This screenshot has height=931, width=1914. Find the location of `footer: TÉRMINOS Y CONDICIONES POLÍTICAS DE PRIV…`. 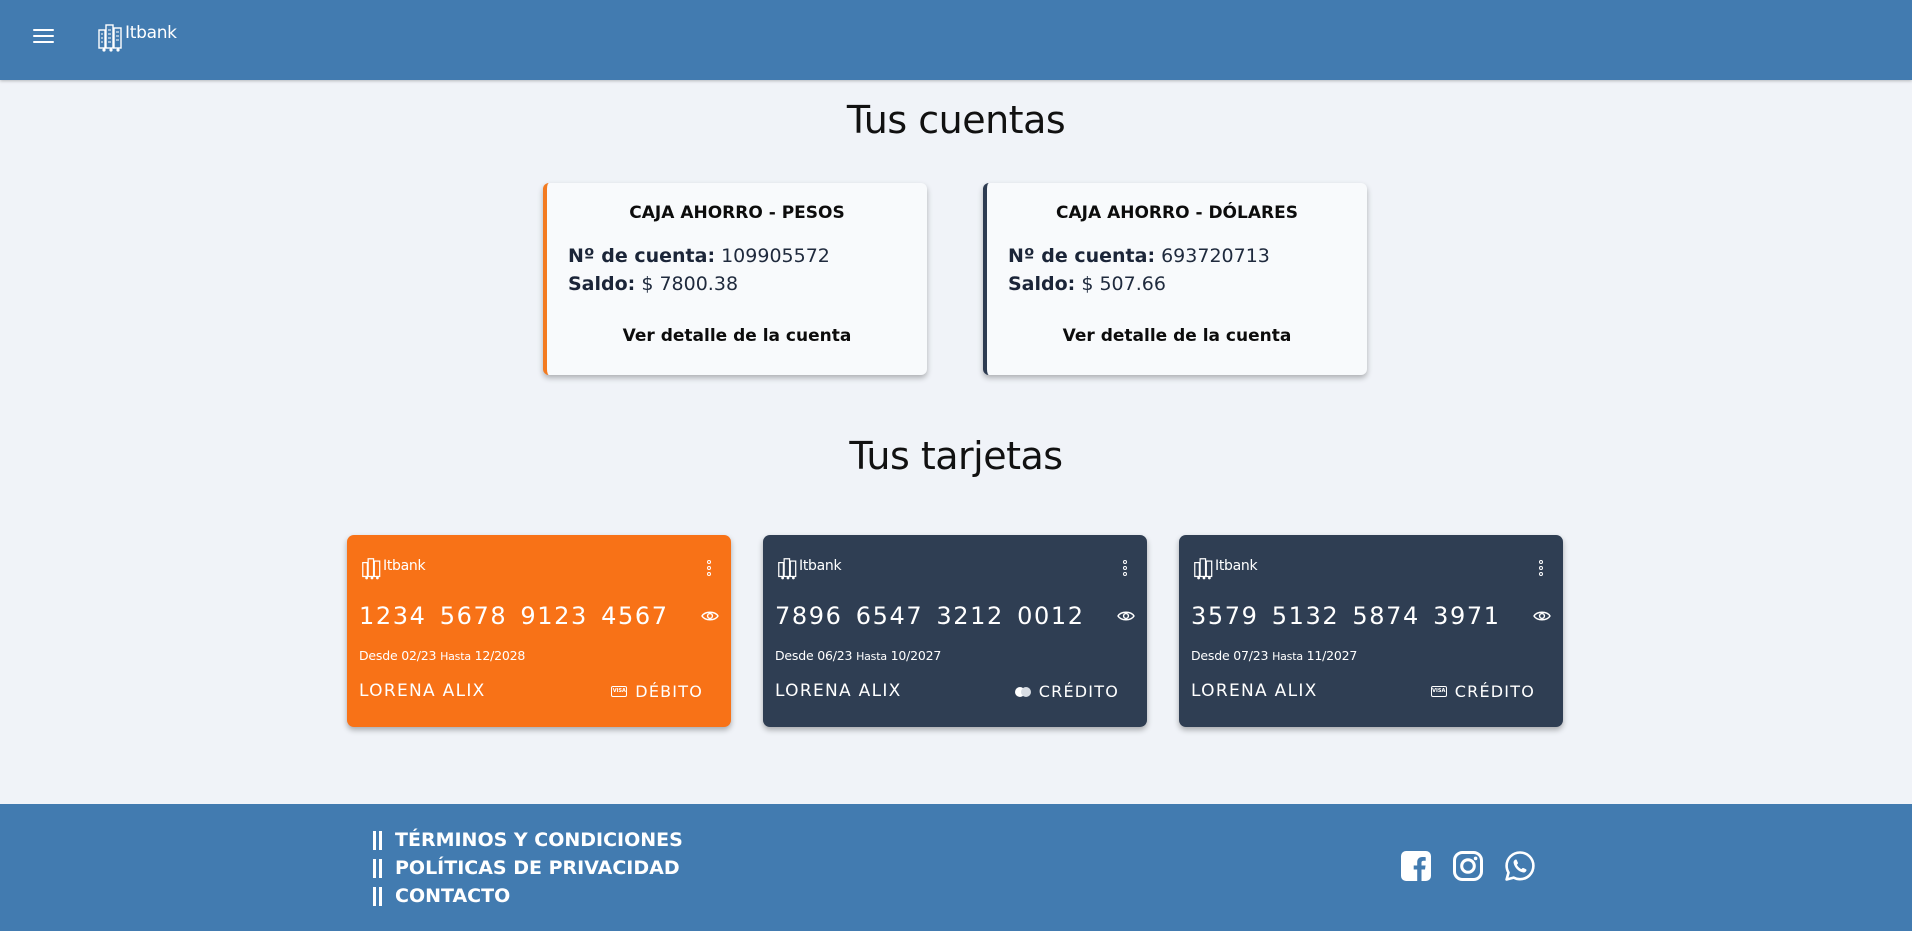

footer: TÉRMINOS Y CONDICIONES POLÍTICAS DE PRIV… is located at coordinates (956, 867).